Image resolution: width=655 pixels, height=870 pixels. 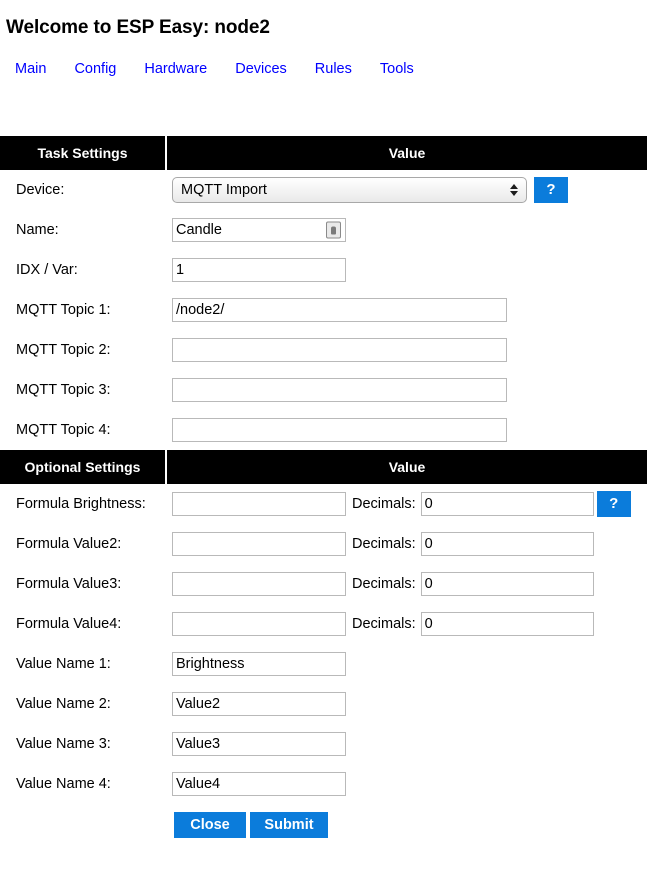 What do you see at coordinates (63, 390) in the screenshot?
I see `mqtt-topic-3-label: MQTT Topic 3:` at bounding box center [63, 390].